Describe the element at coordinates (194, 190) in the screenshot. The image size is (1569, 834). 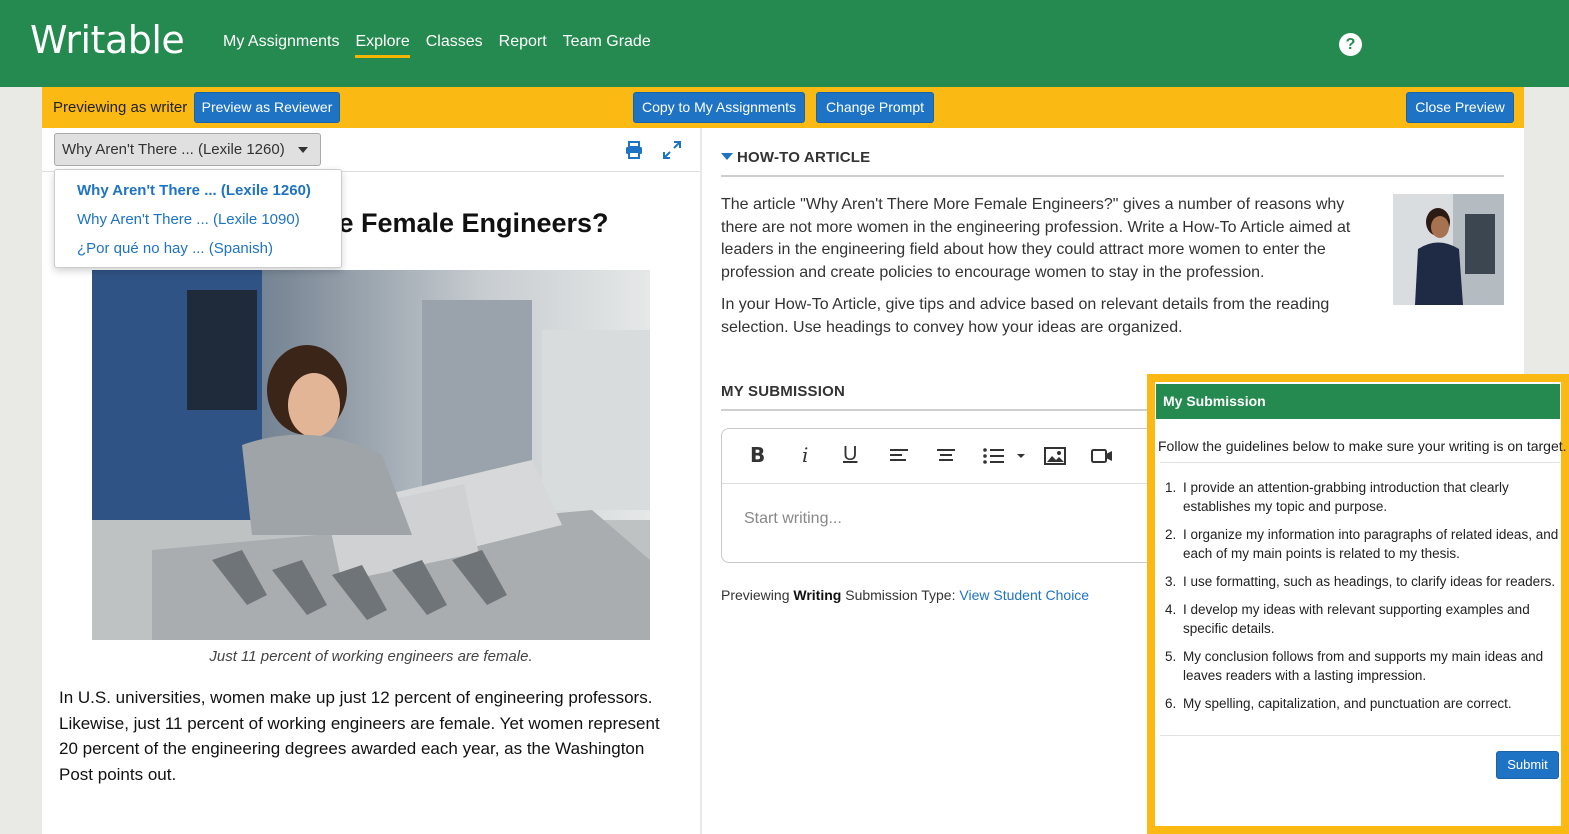
I see `version-option-lexile-1260: Why Aren't There ... (Lexile 1260)` at that location.